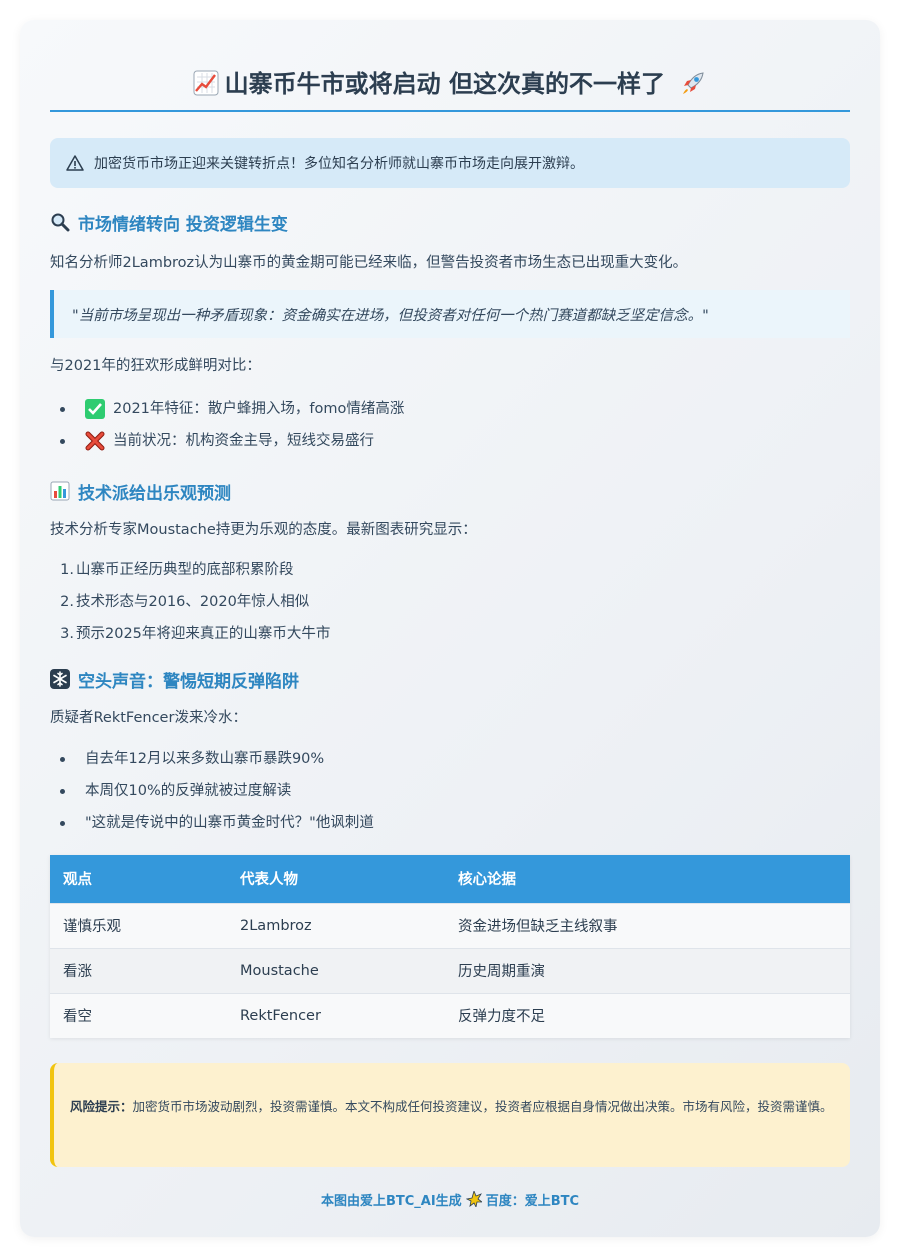 The height and width of the screenshot is (1257, 900). What do you see at coordinates (95, 441) in the screenshot?
I see `cross-mark-icon` at bounding box center [95, 441].